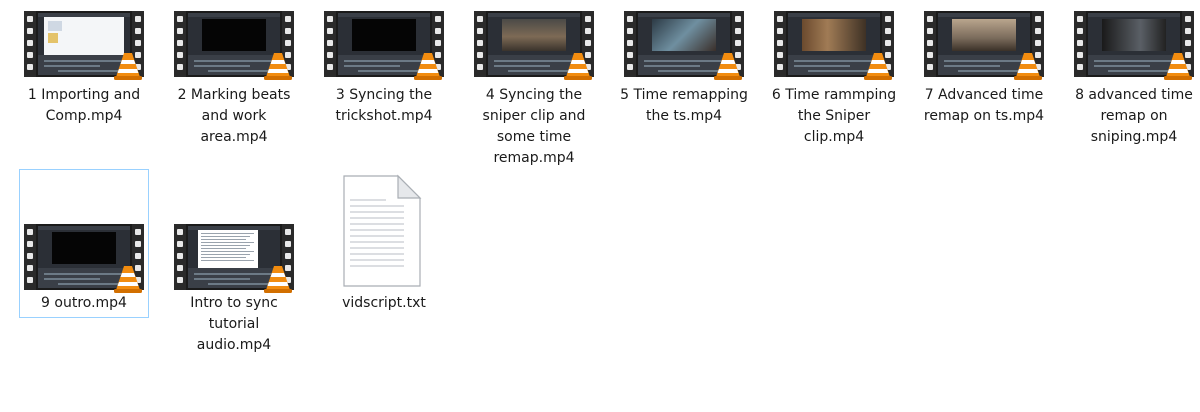 The width and height of the screenshot is (1200, 412). I want to click on file-item: 1 Importing and Comp.mp4, so click(84, 82).